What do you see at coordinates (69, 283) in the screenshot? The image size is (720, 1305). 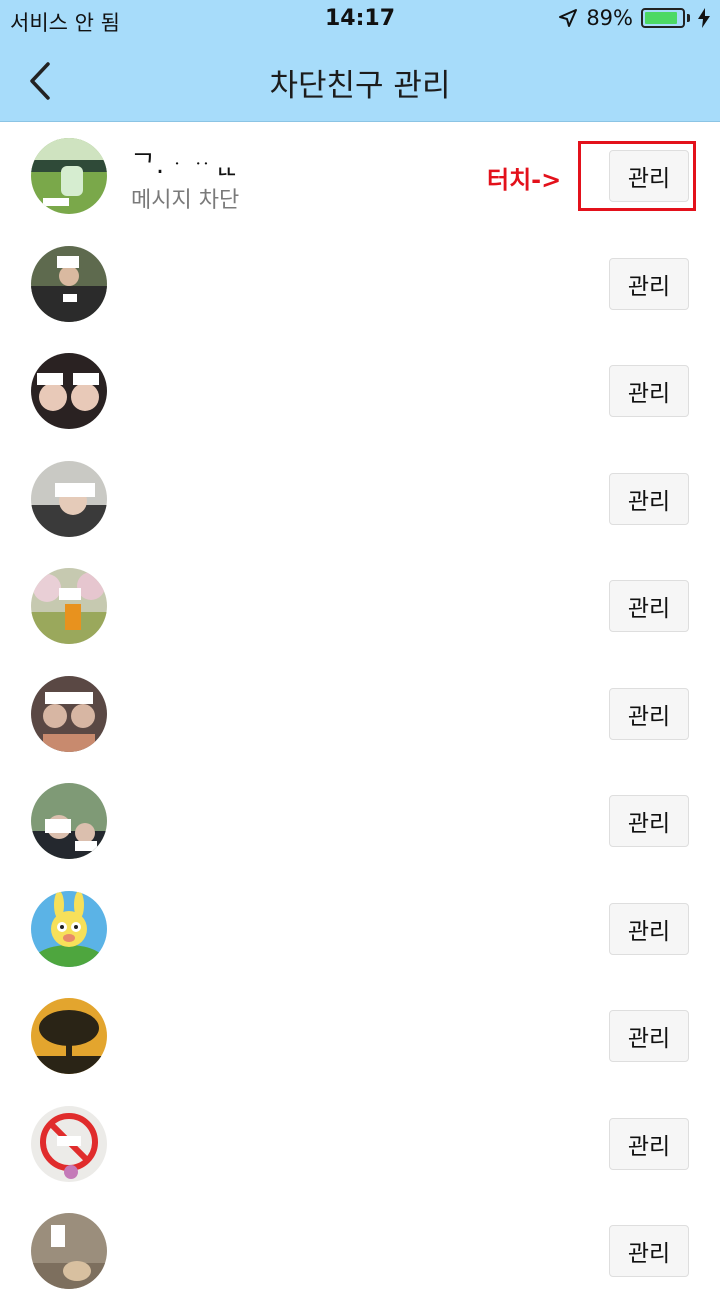 I see `avatar-photo-motorbike` at bounding box center [69, 283].